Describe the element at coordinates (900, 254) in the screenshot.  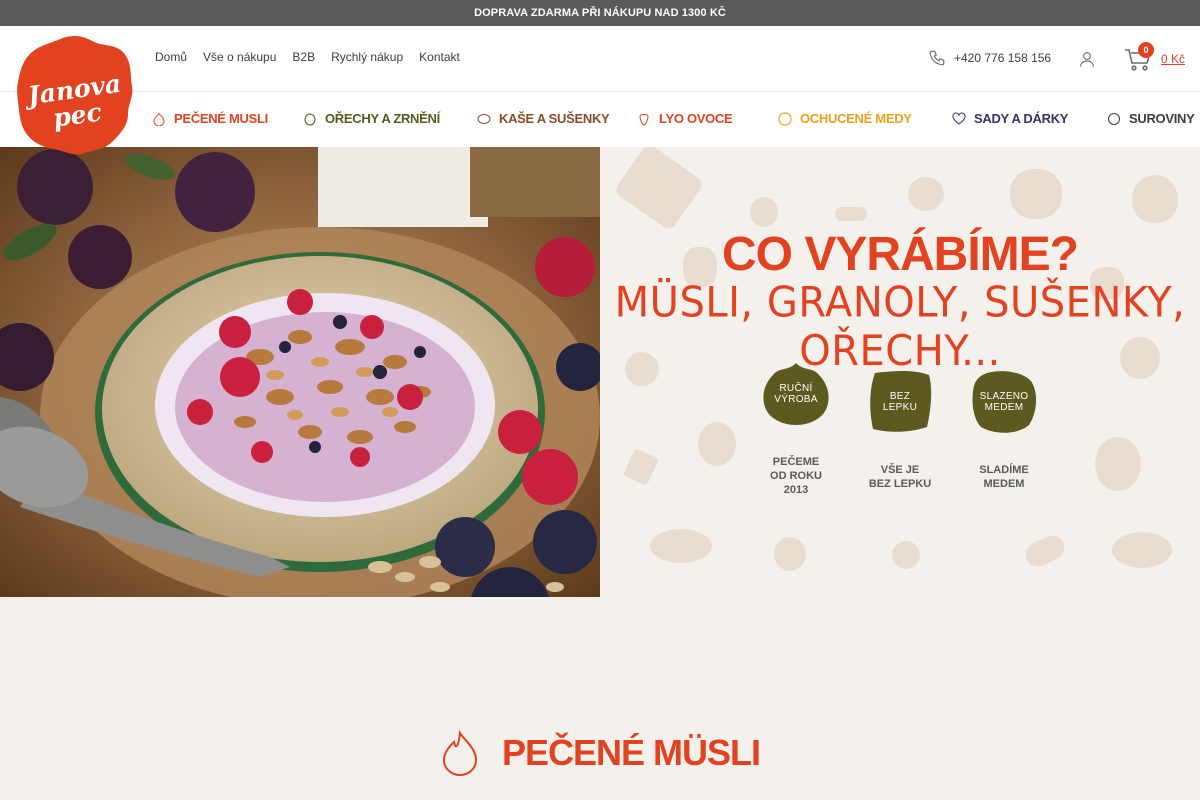
I see `hero-title: CO VYRÁBÍME?` at that location.